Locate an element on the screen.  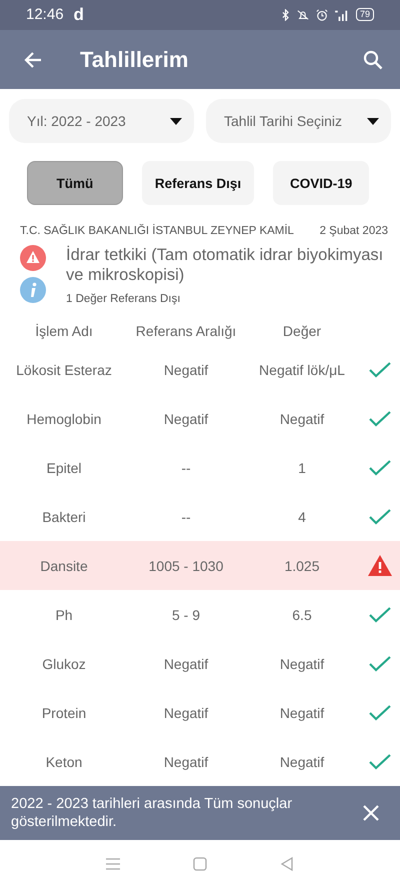
snackbar-message: 2022 - 2023 tarihleri arasında Tüm sonuçlar gösterilmektedir. is located at coordinates (152, 813).